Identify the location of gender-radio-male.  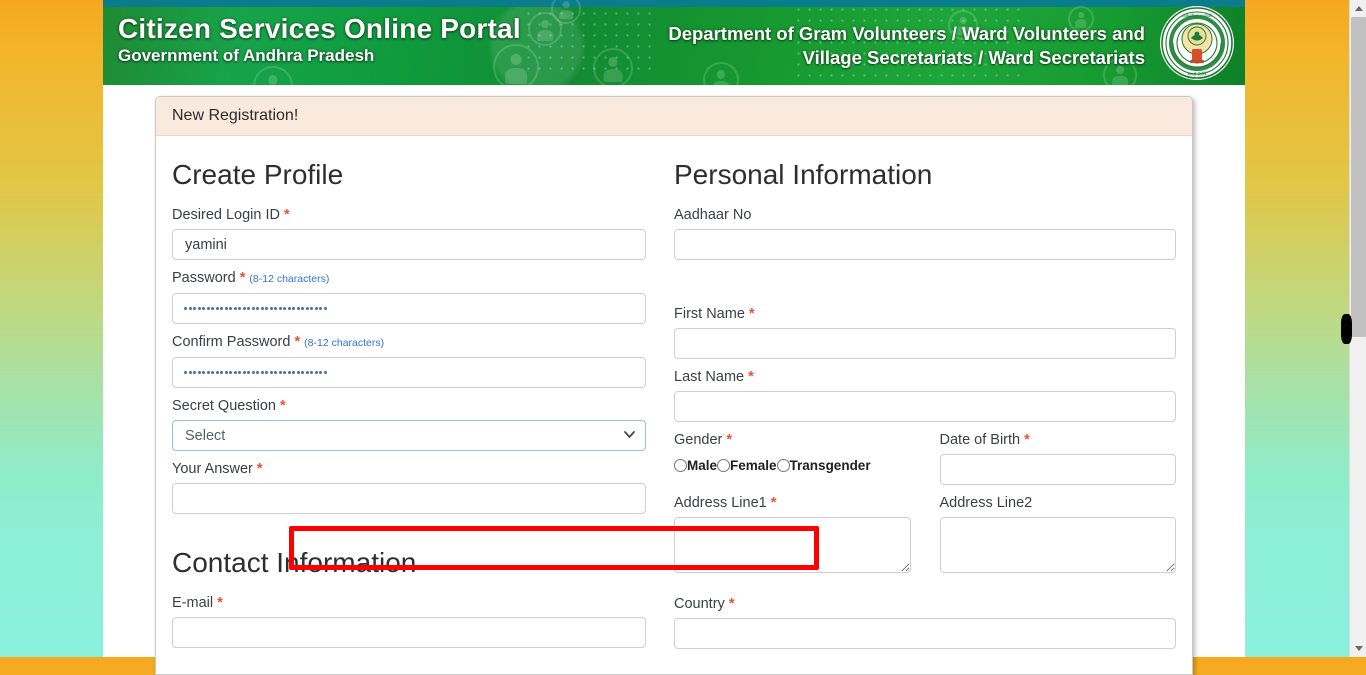
(680, 465).